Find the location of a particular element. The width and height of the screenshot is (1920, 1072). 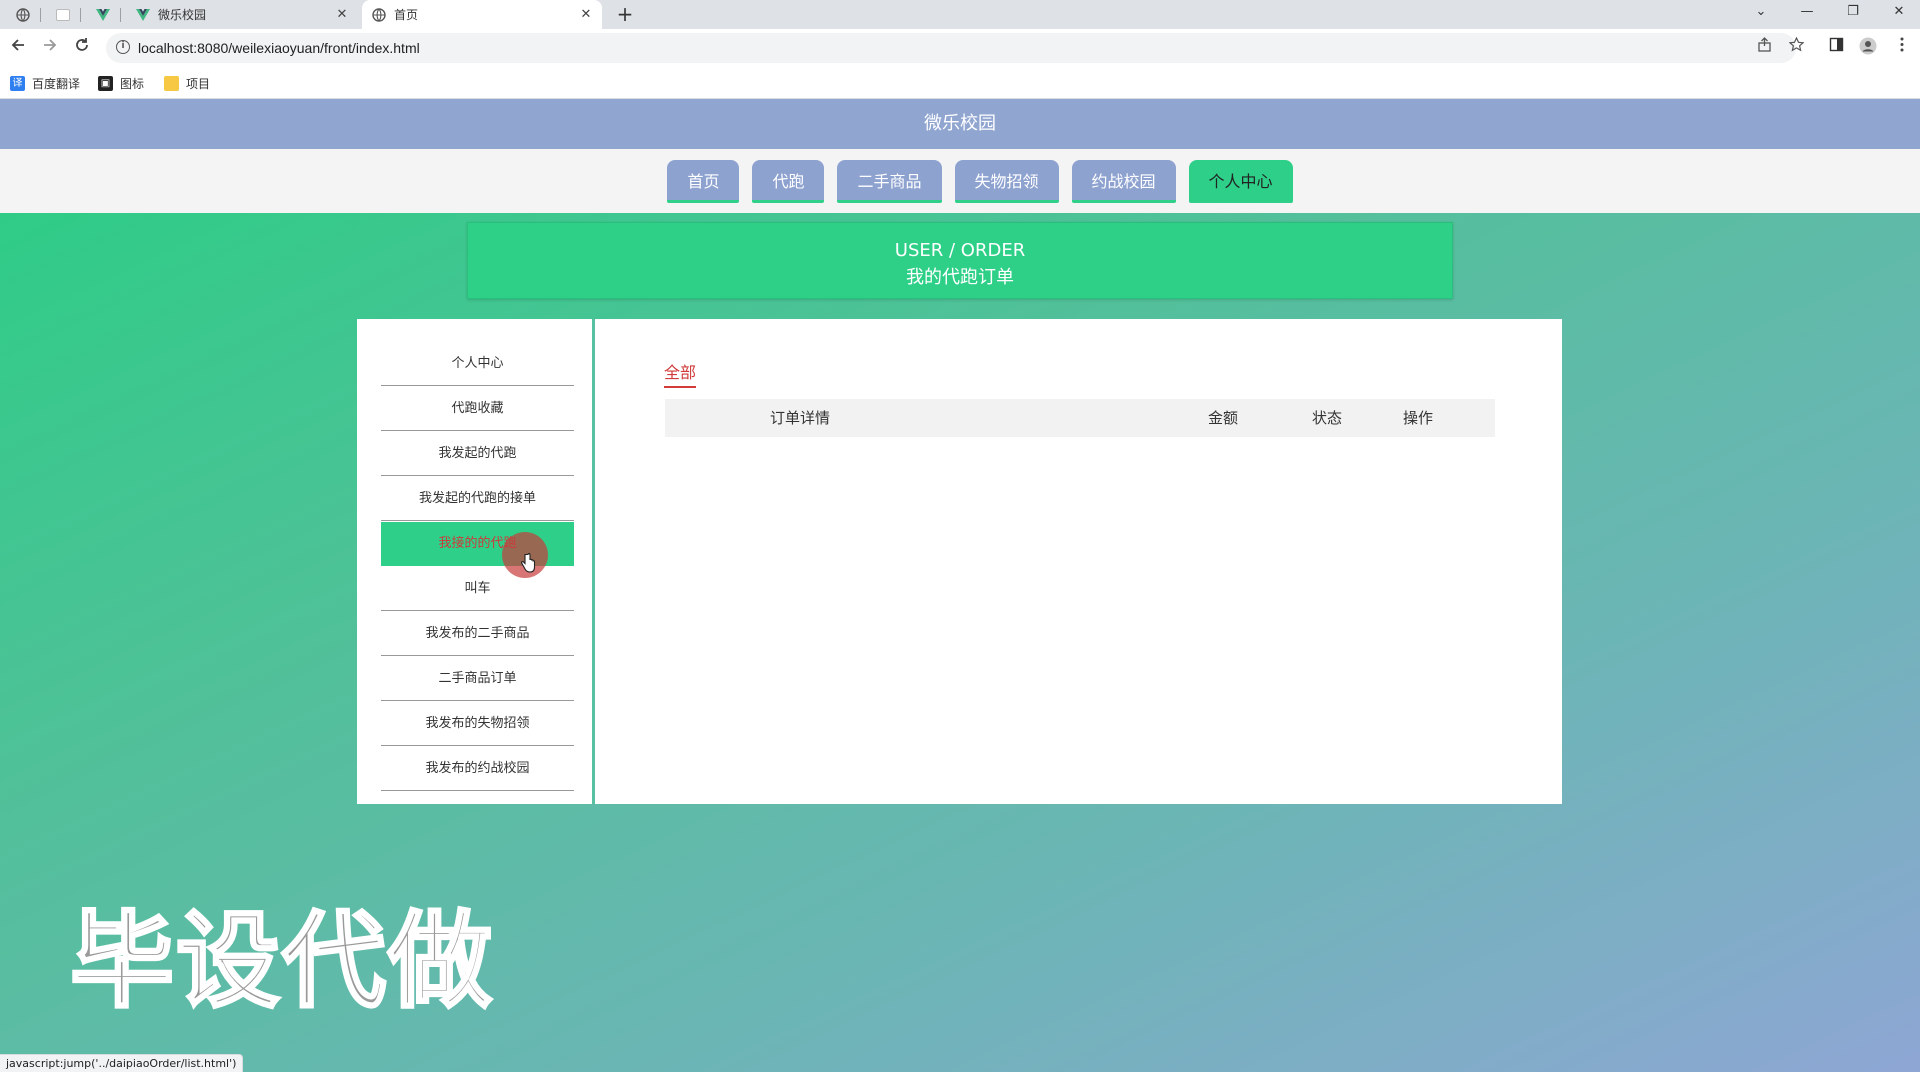

tab-title: 微乐校园 is located at coordinates (182, 15).